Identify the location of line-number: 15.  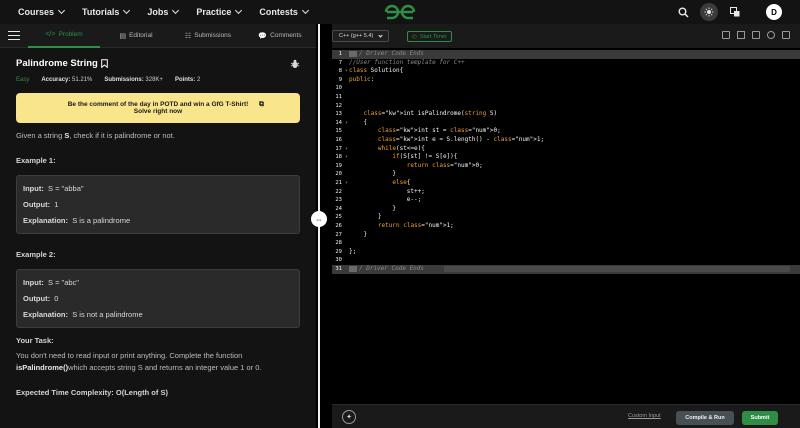
(338, 131).